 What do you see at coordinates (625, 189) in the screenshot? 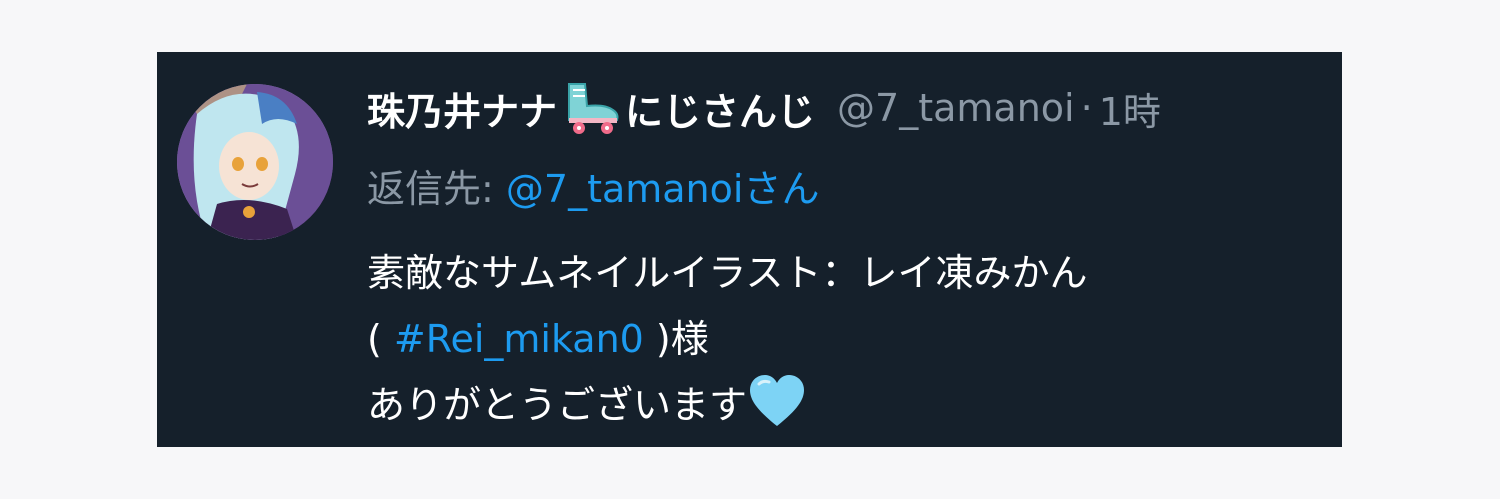
I see `reply-mention-link: @7_tamanoi` at bounding box center [625, 189].